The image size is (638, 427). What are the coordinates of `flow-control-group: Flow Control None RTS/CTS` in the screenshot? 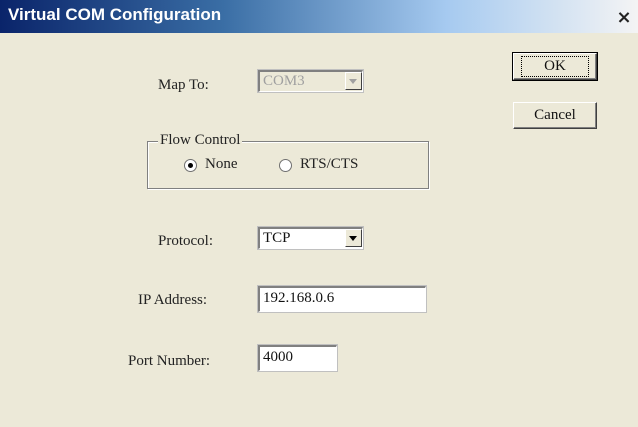 It's located at (288, 160).